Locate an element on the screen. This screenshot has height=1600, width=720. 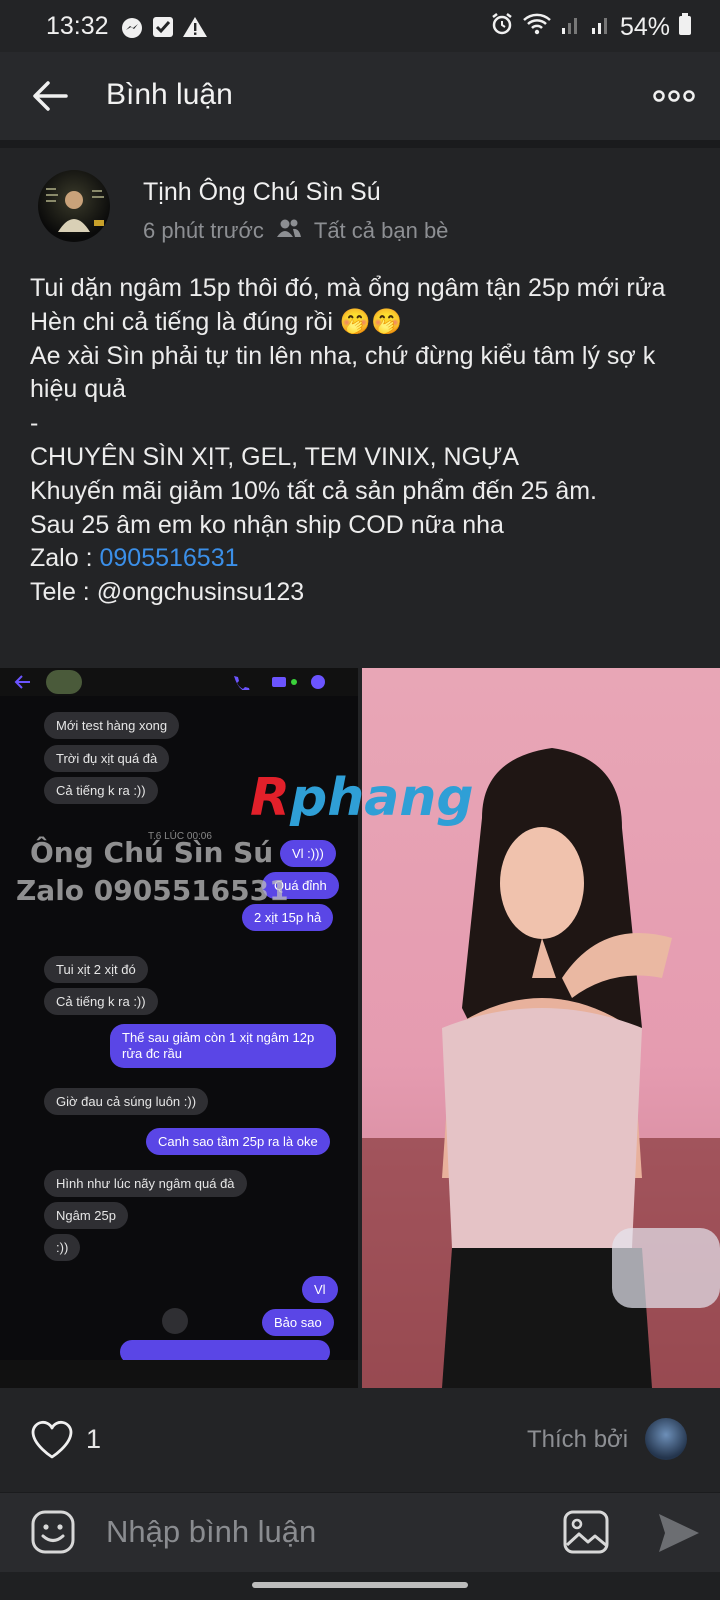
chat-bubble: Vl is located at coordinates (320, 1289).